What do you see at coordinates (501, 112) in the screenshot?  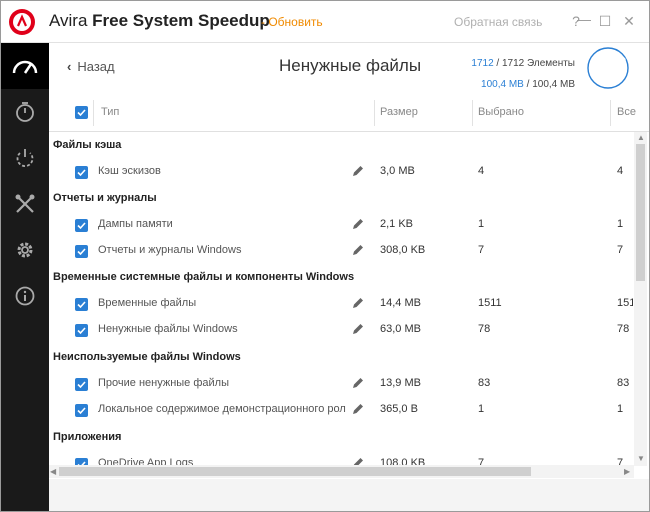 I see `column-selected: Выбрано` at bounding box center [501, 112].